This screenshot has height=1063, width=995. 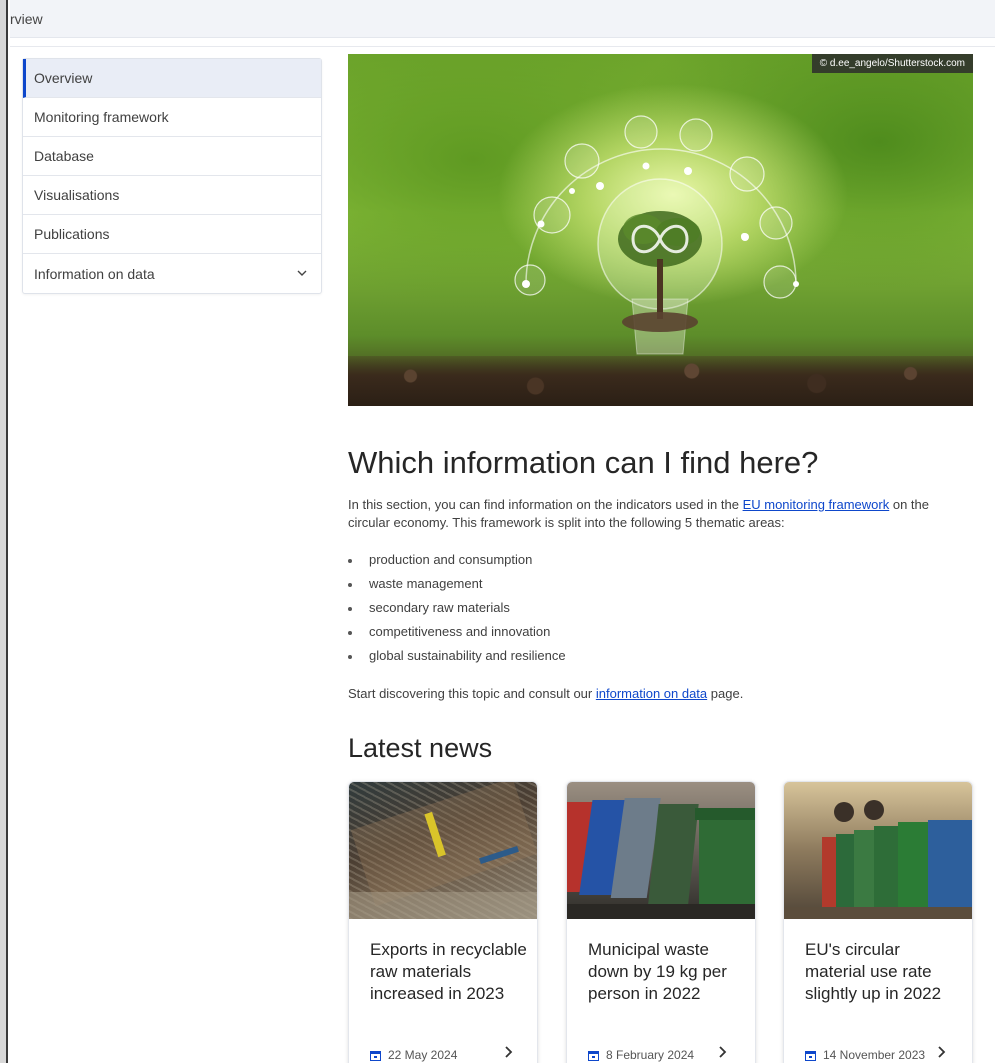 What do you see at coordinates (650, 1055) in the screenshot?
I see `news-date-text: 8 February 2024` at bounding box center [650, 1055].